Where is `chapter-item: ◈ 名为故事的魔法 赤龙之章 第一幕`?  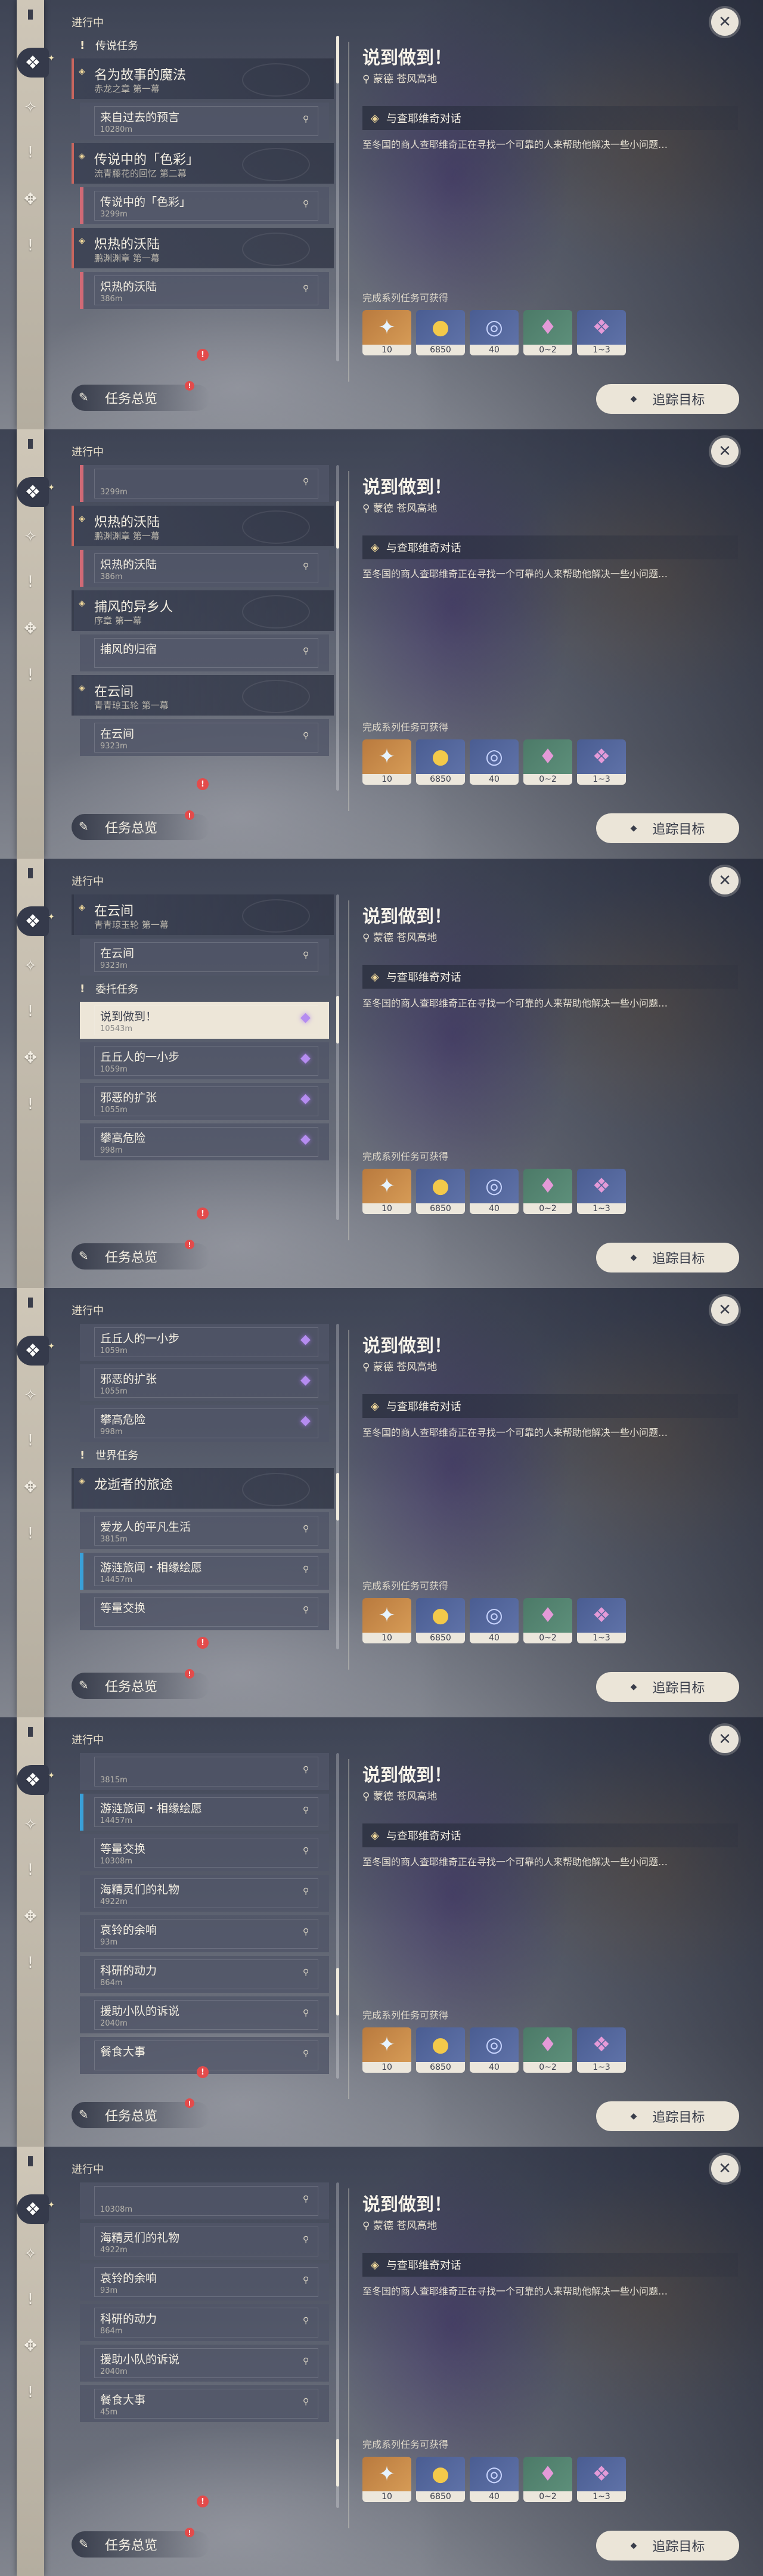 chapter-item: ◈ 名为故事的魔法 赤龙之章 第一幕 is located at coordinates (203, 78).